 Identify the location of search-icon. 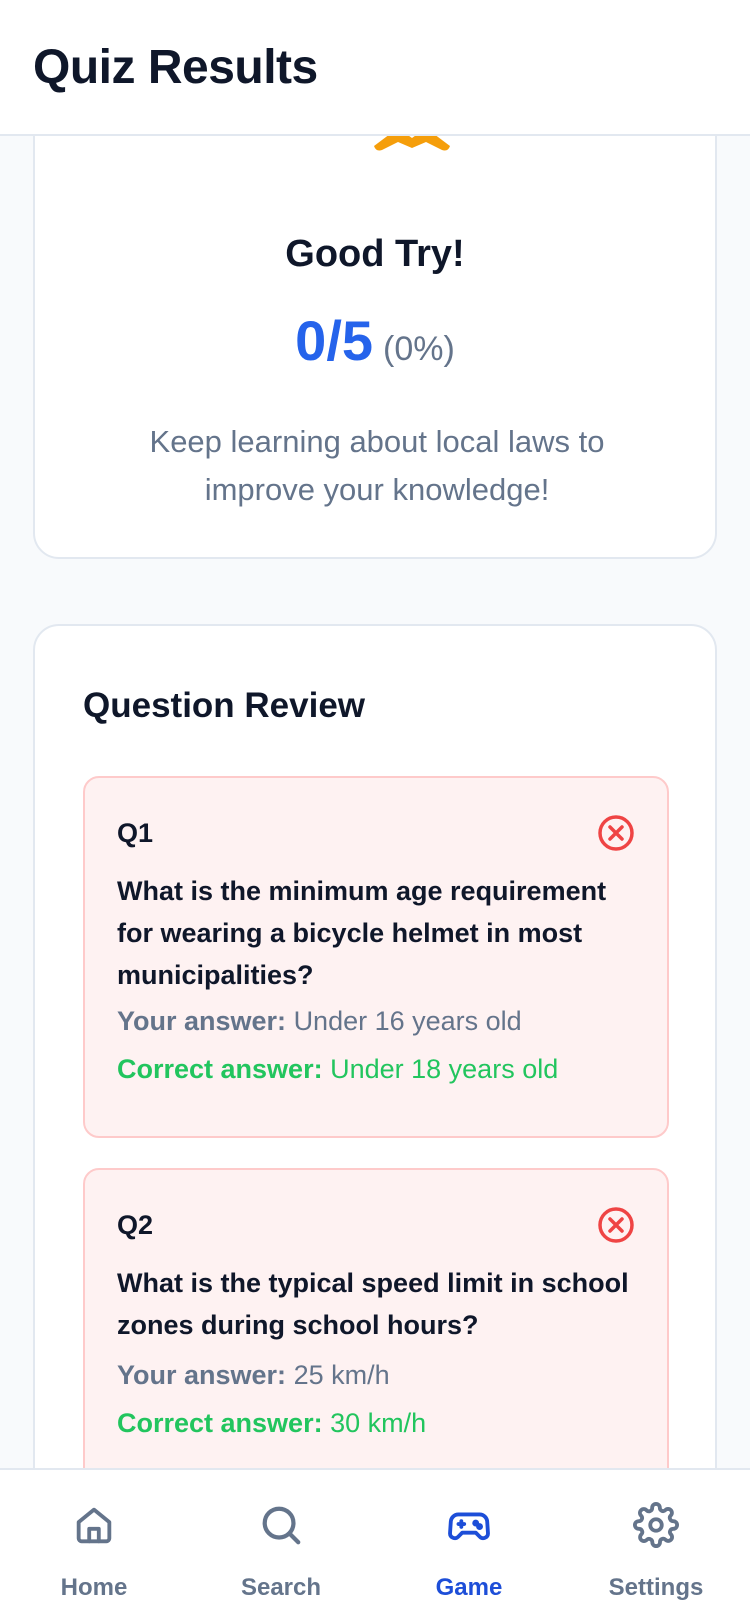
(281, 1525).